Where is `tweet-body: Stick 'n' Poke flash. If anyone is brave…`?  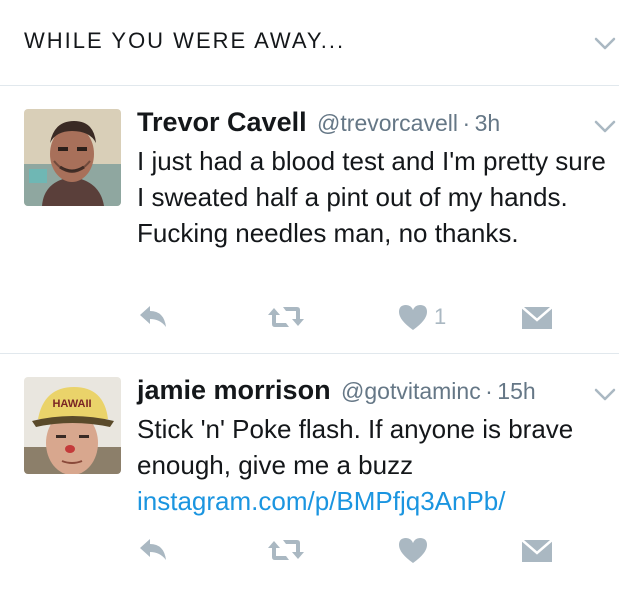
tweet-body: Stick 'n' Poke flash. If anyone is brave… is located at coordinates (355, 447).